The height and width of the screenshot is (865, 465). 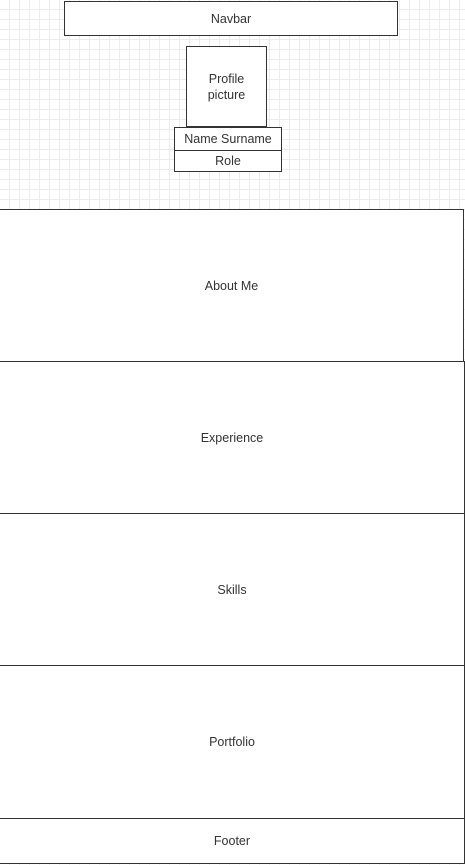 I want to click on profile-picture-label: Profile picture, so click(x=226, y=86).